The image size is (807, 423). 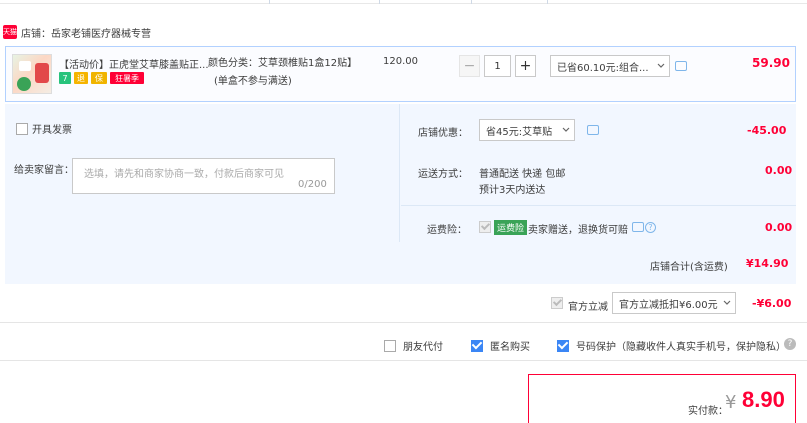 I want to click on product-thumbnail, so click(x=32, y=74).